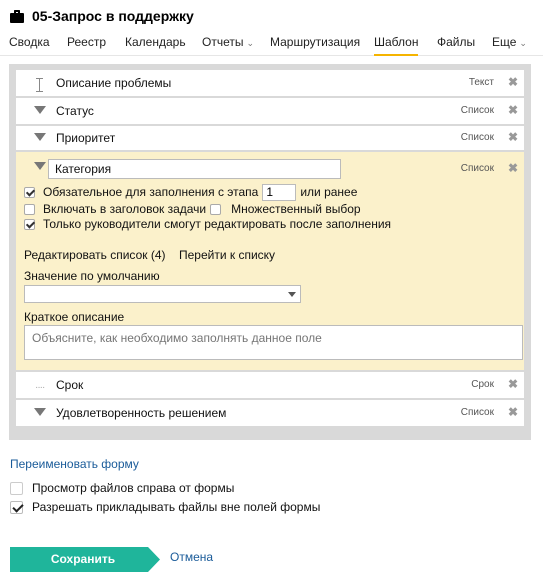 This screenshot has height=574, width=543. Describe the element at coordinates (273, 342) in the screenshot. I see `short-description-textarea` at that location.